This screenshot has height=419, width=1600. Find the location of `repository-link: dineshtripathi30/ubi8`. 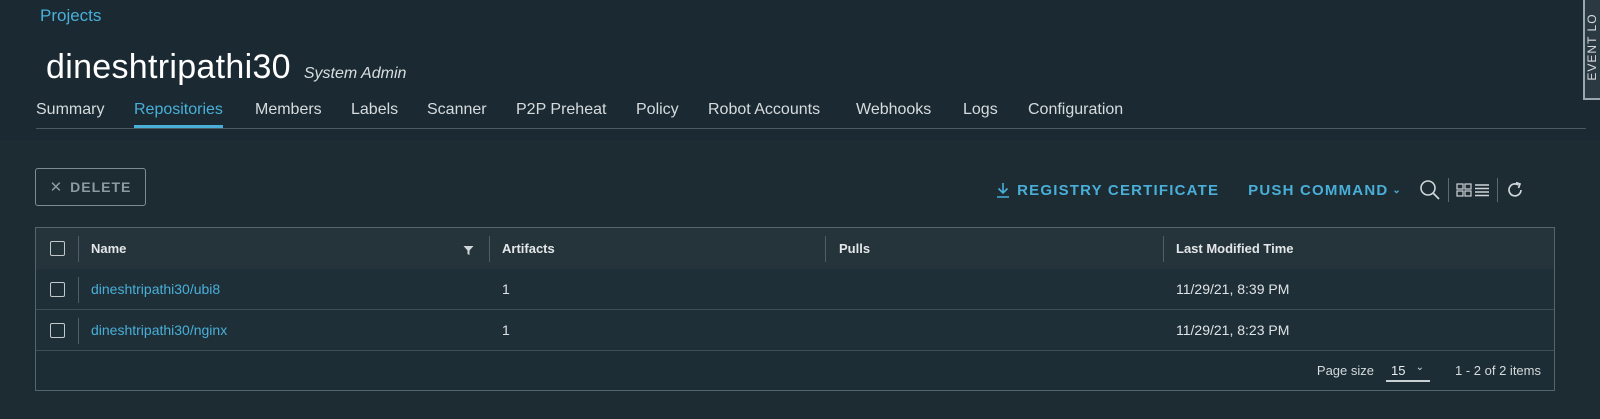

repository-link: dineshtripathi30/ubi8 is located at coordinates (155, 289).